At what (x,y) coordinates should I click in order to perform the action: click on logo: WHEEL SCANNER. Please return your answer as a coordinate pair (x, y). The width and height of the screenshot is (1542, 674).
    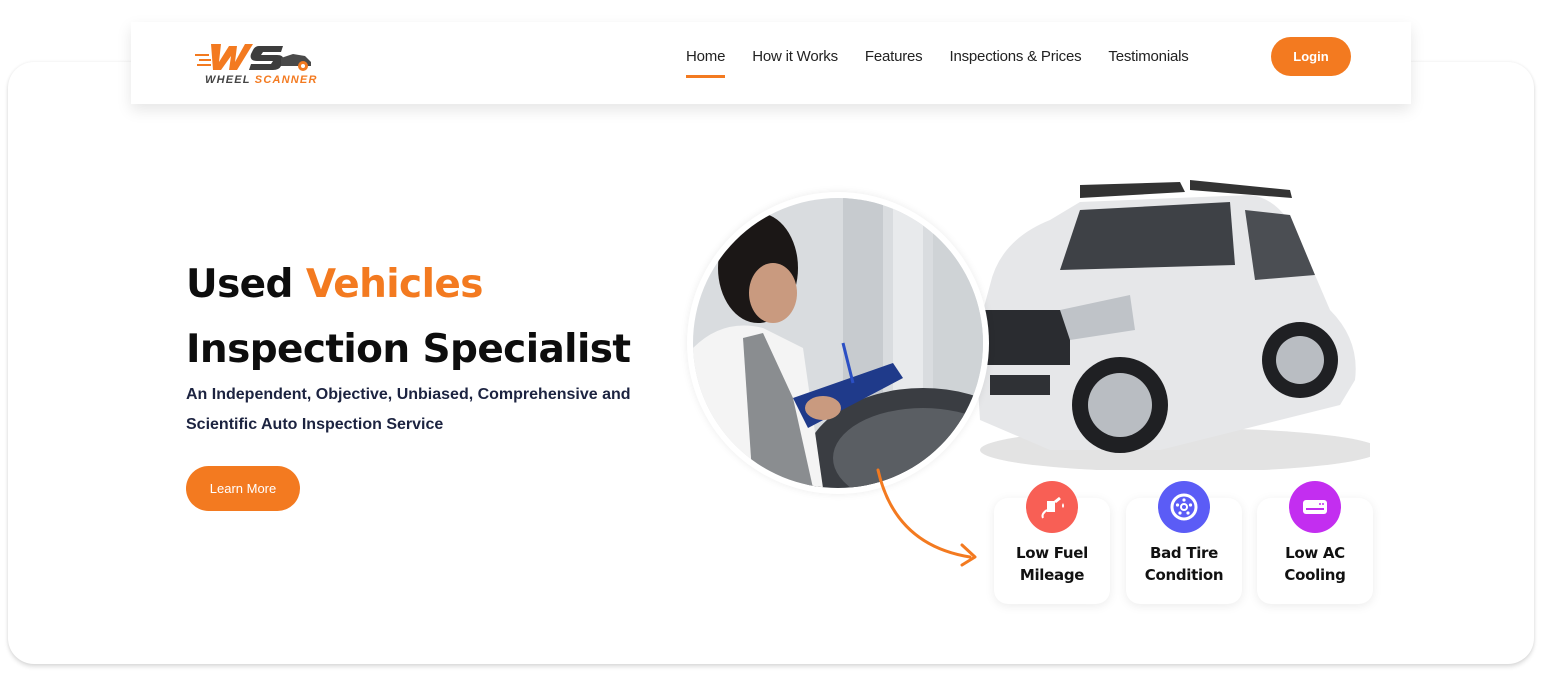
    Looking at the image, I should click on (258, 64).